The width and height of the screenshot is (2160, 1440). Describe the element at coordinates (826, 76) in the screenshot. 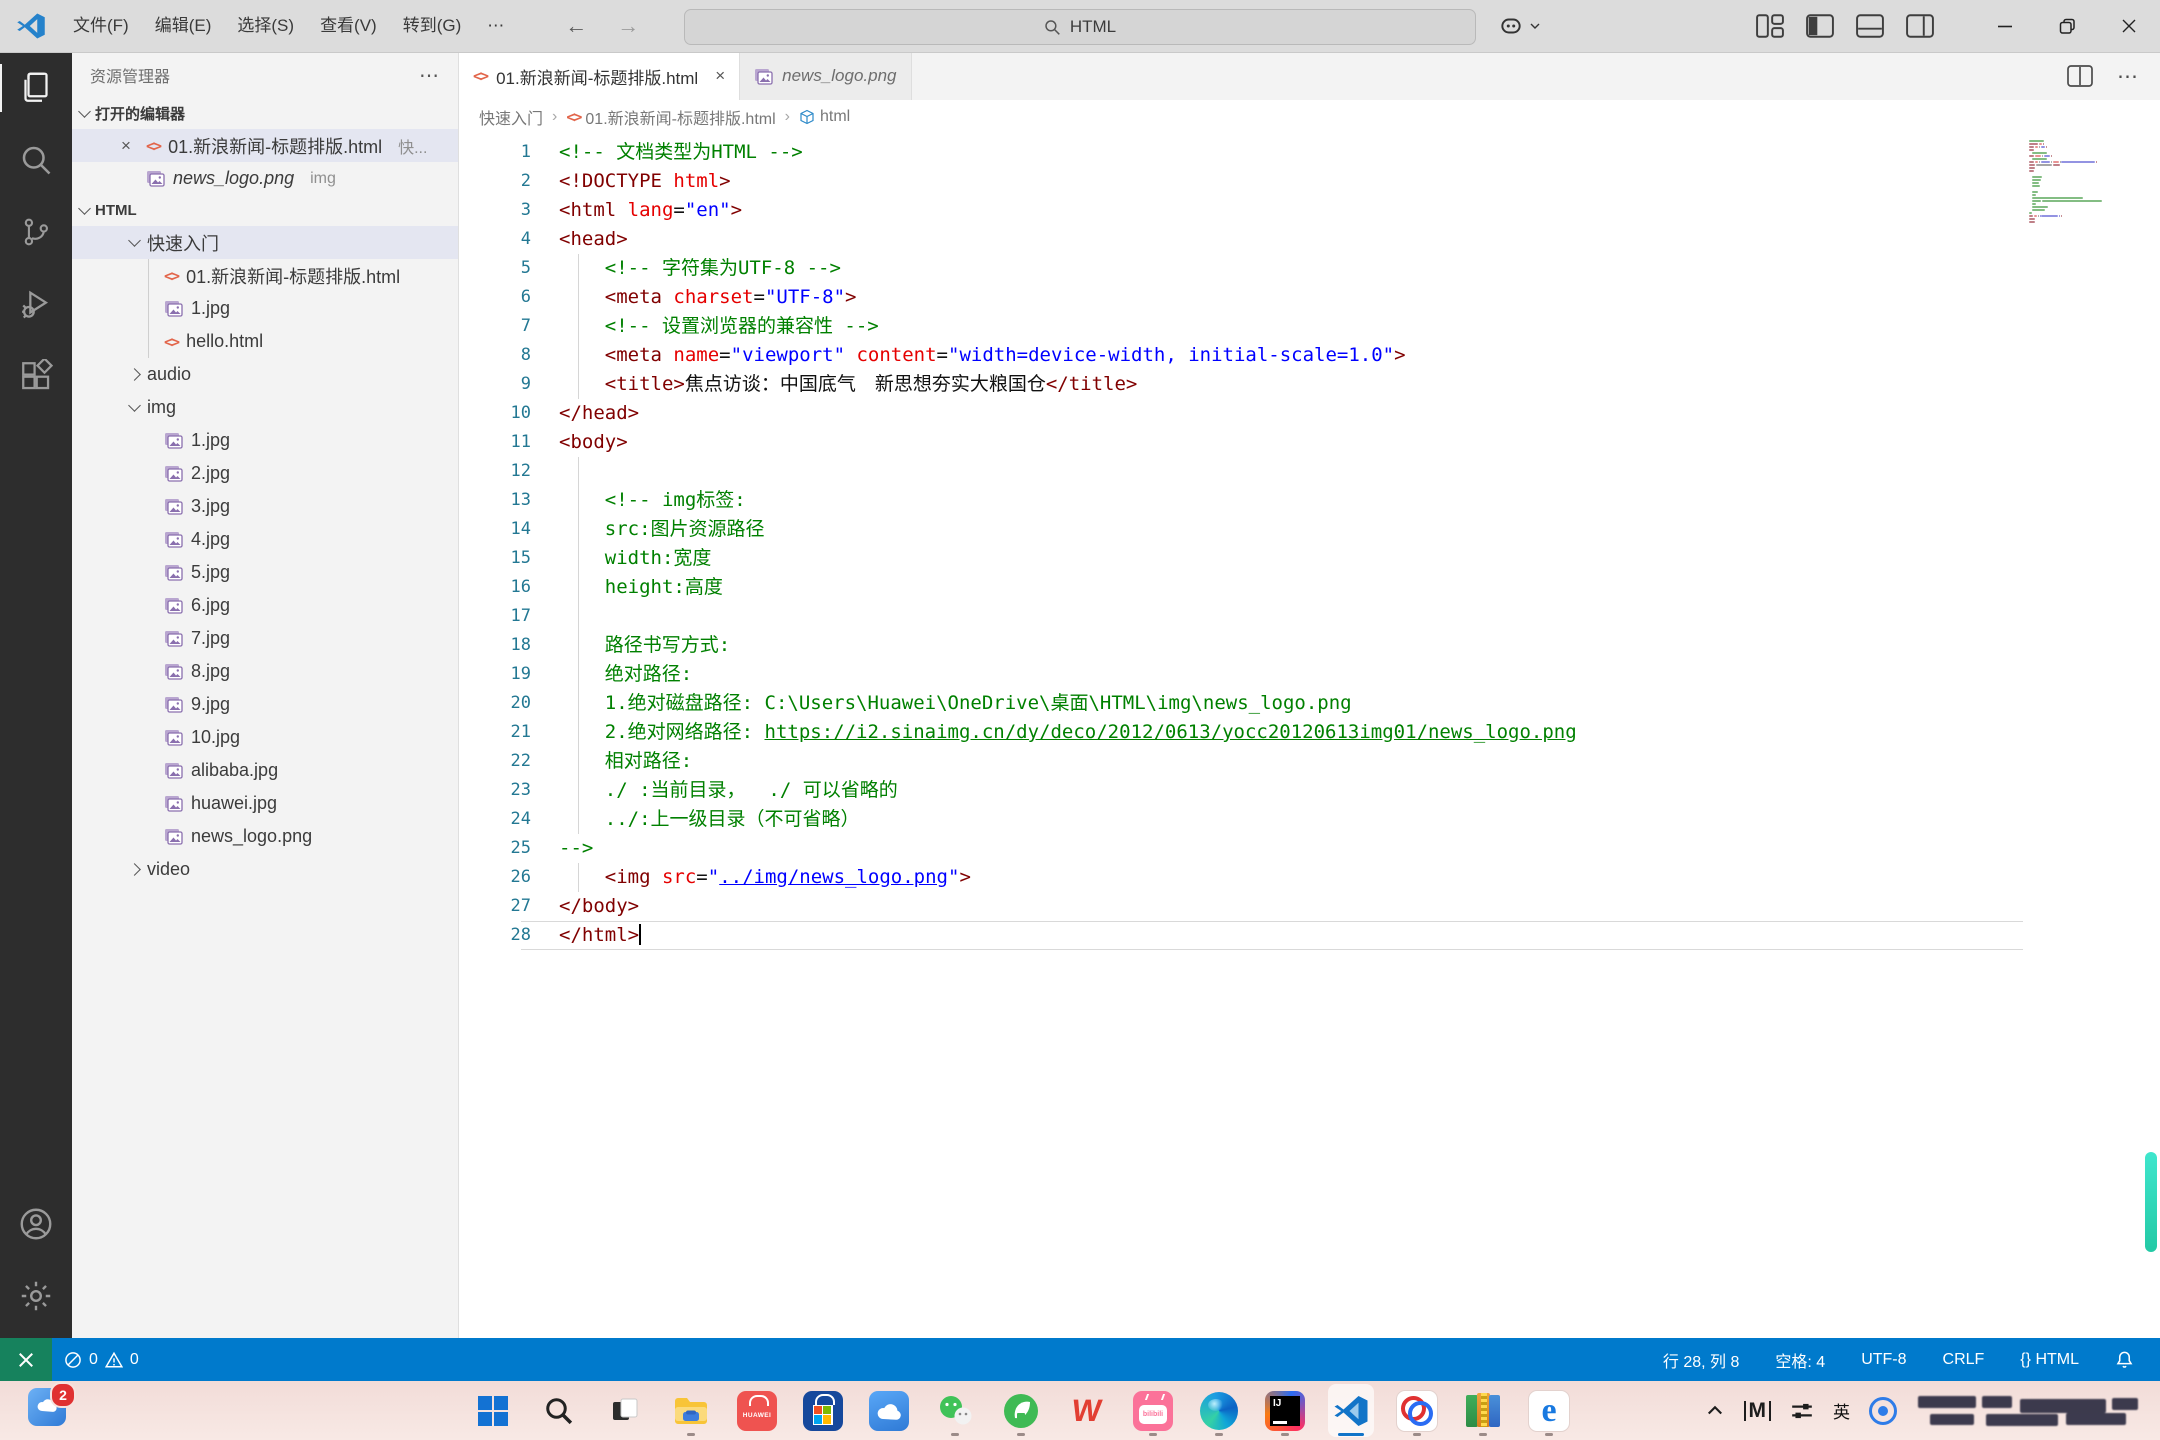

I see `editor-tab: news_logo.png` at that location.